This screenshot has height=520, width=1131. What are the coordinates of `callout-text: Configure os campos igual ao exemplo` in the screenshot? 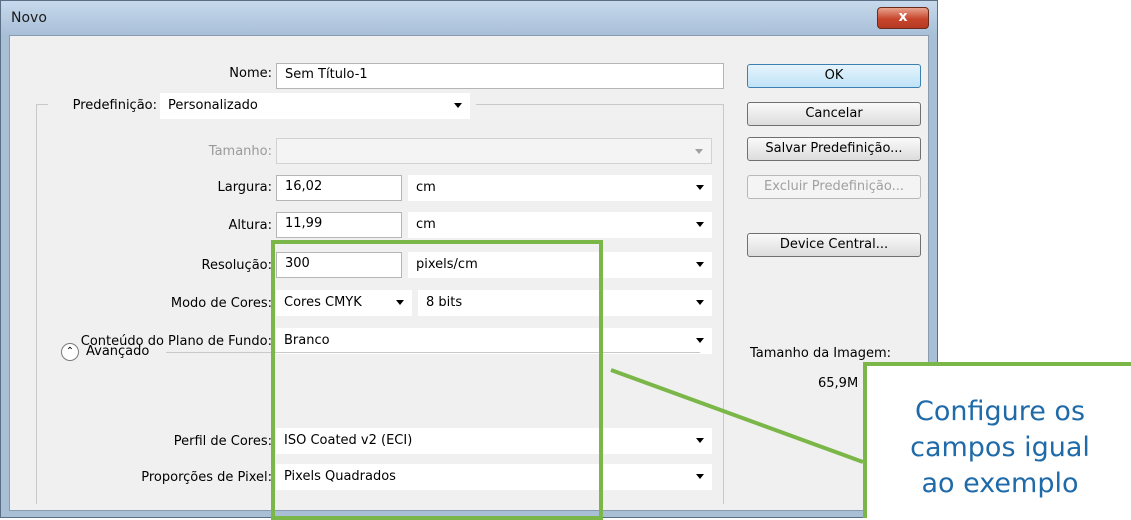 It's located at (1000, 447).